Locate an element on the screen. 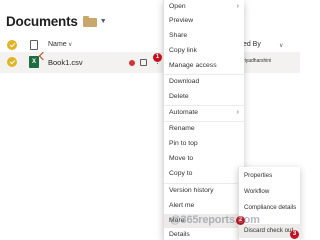  menu-item-label: Preview is located at coordinates (181, 20).